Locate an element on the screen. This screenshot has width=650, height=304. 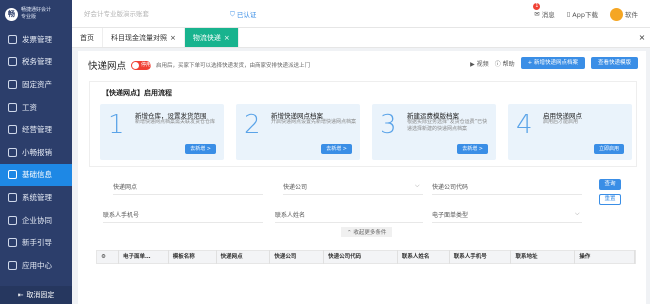
flow-step: 2 新增快递网点档案 开启快递网点设置先新增快递网点档案 去新增 > is located at coordinates (298, 132).